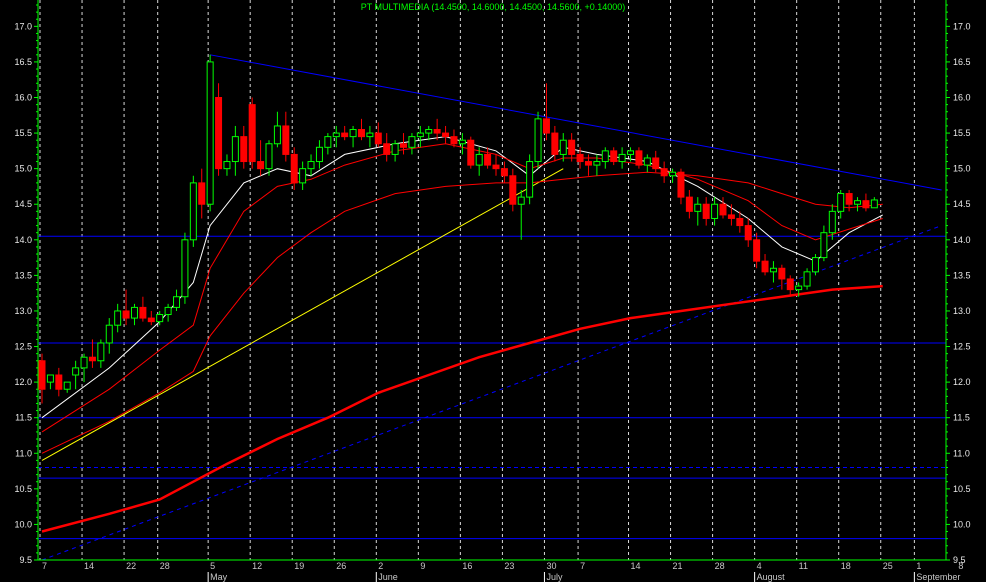  What do you see at coordinates (23, 240) in the screenshot?
I see `y-tick-label: 14.0` at bounding box center [23, 240].